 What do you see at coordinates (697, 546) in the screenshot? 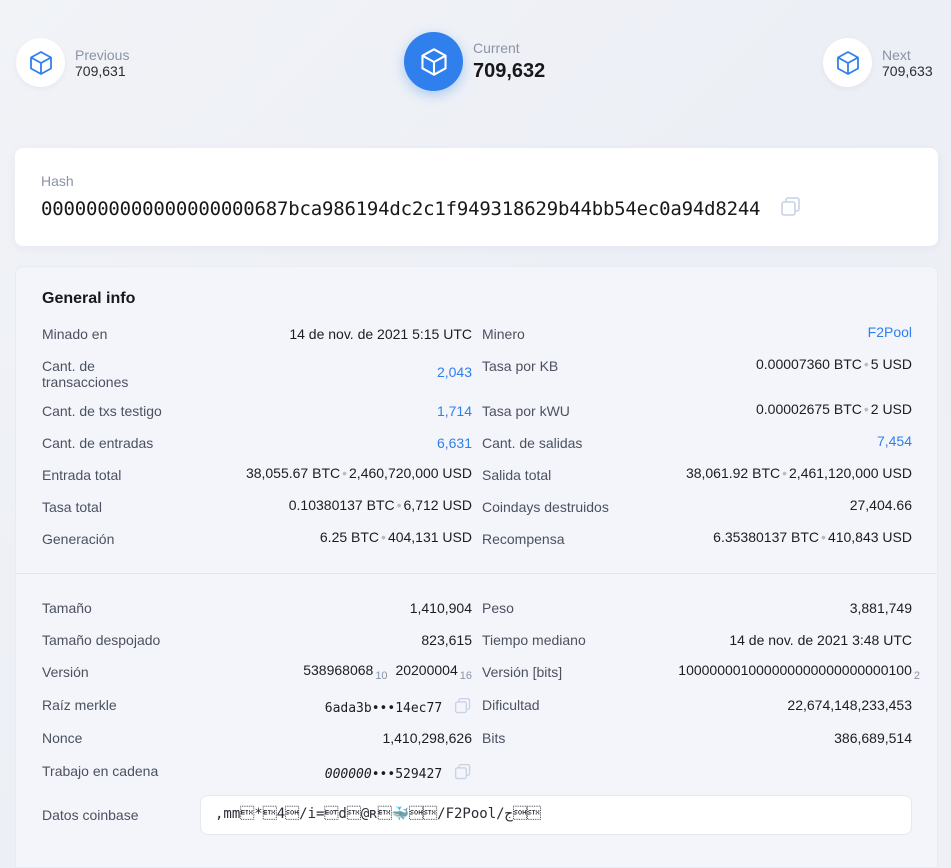
I see `info-row: Recompensa 6.35380137 BTC • 410,843 USD` at bounding box center [697, 546].